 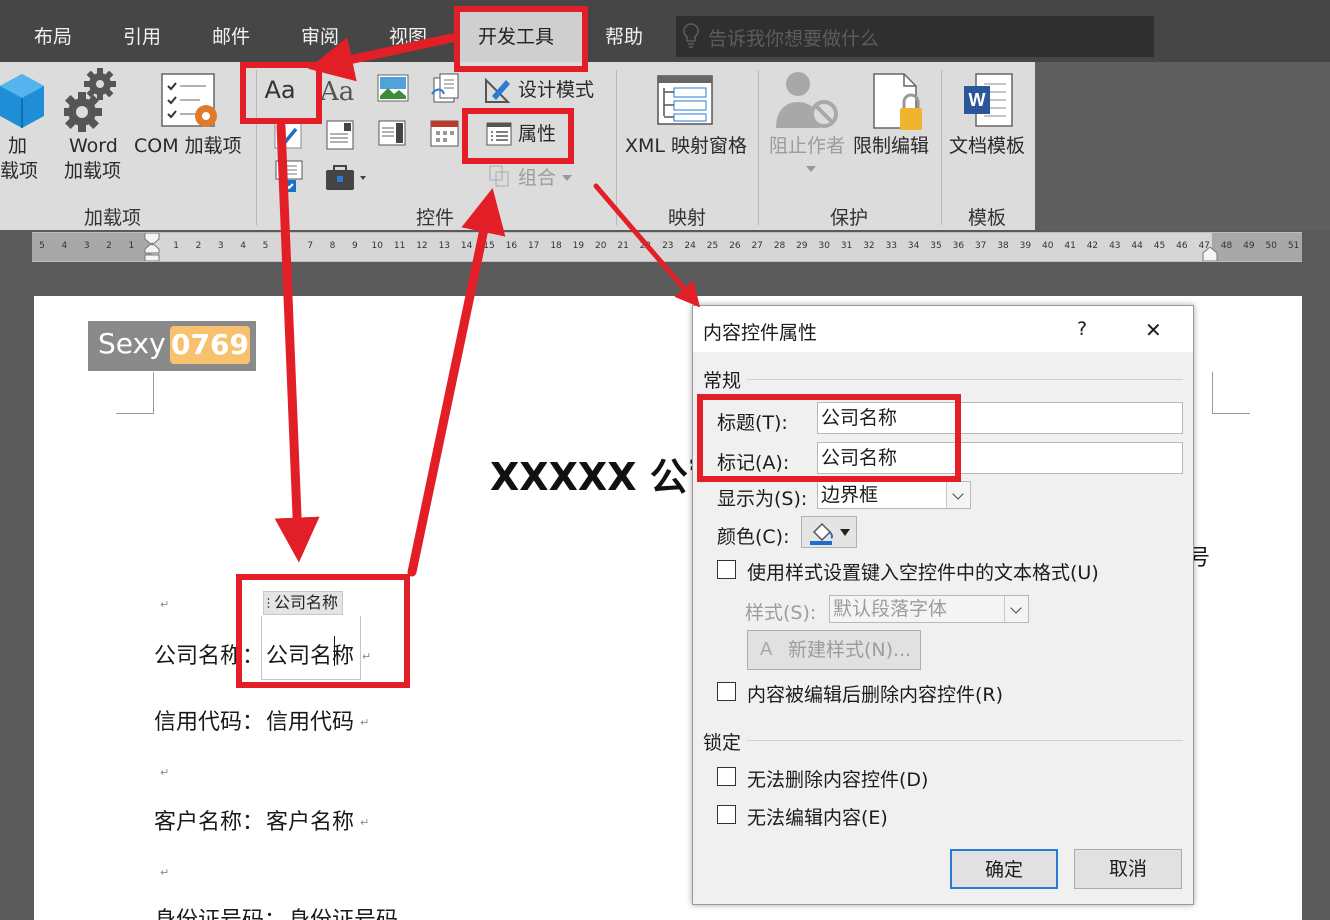 I want to click on picture-control-icon, so click(x=393, y=89).